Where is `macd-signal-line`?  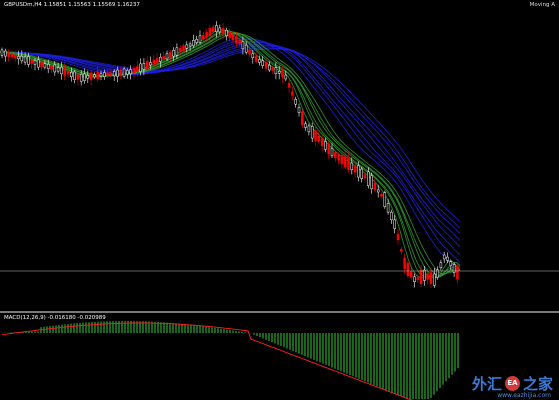 macd-signal-line is located at coordinates (207, 361).